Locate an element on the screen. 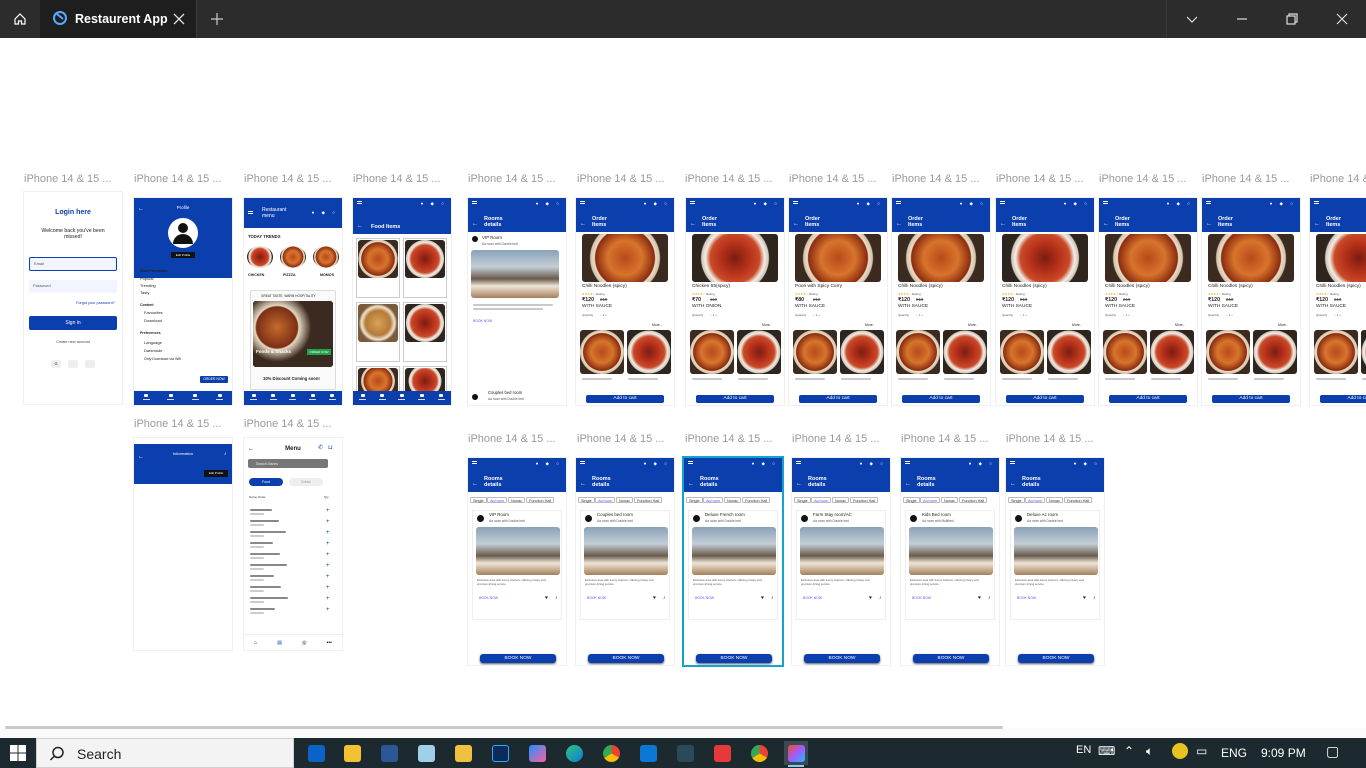 The height and width of the screenshot is (768, 1366). bell-icon: ♪ is located at coordinates (989, 598).